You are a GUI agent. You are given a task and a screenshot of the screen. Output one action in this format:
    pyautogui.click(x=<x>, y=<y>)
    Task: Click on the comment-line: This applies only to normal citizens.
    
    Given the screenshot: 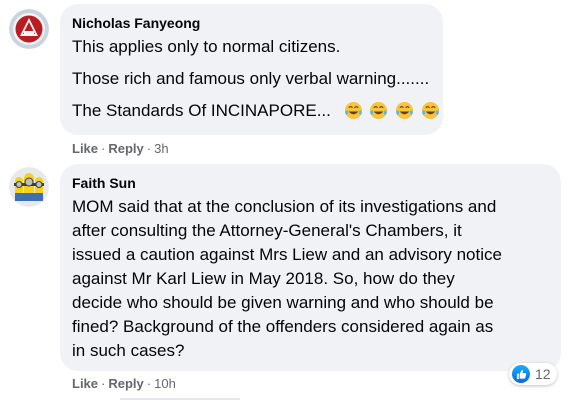 What is the action you would take?
    pyautogui.click(x=206, y=46)
    